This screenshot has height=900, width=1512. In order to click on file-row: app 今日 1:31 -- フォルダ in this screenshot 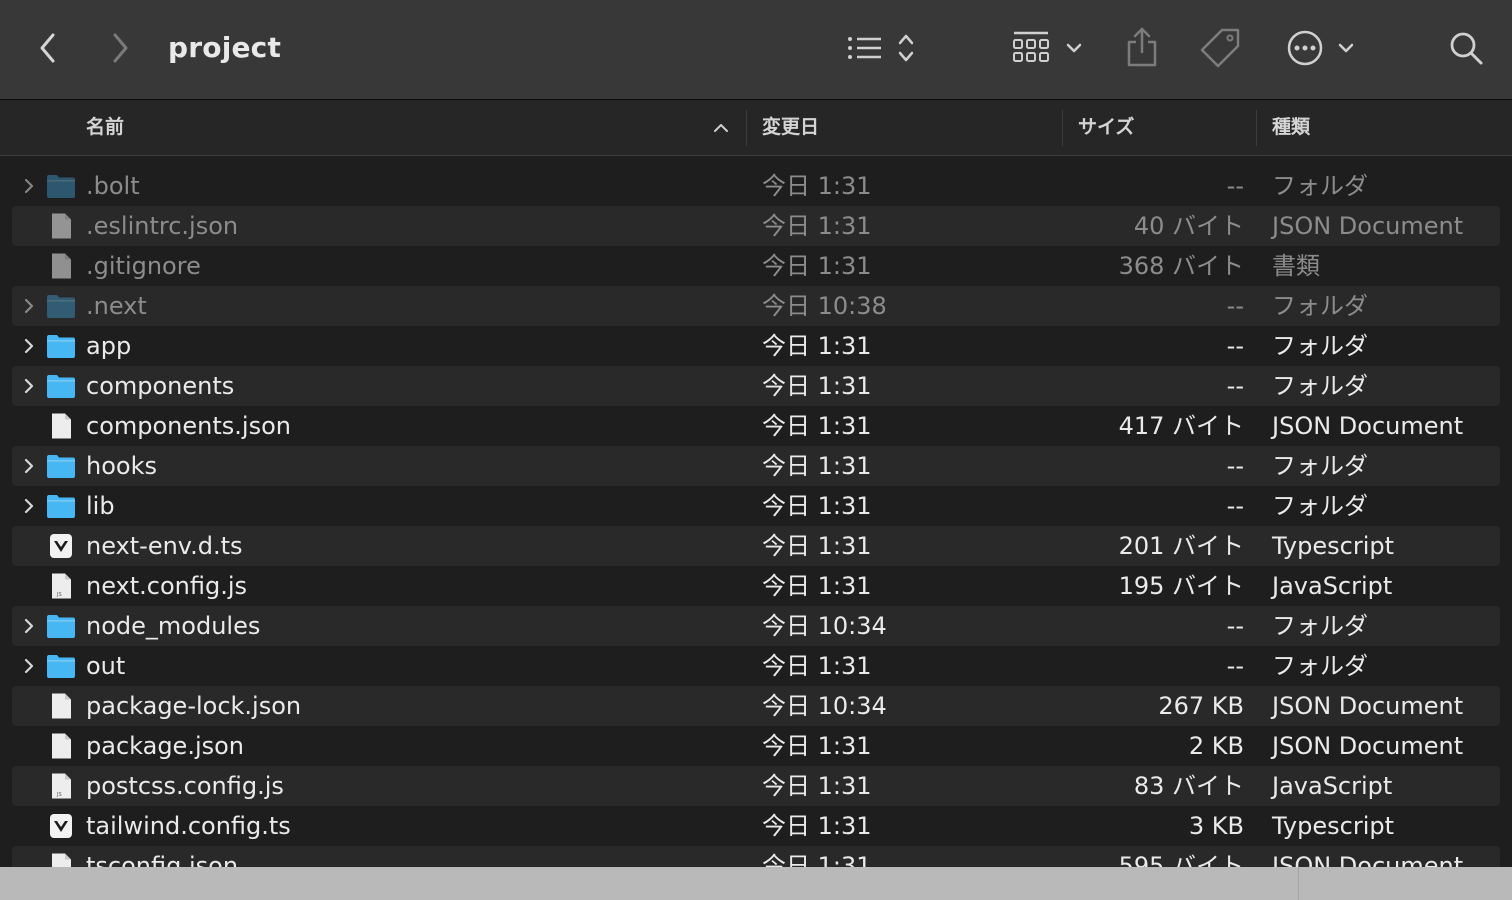, I will do `click(756, 346)`.